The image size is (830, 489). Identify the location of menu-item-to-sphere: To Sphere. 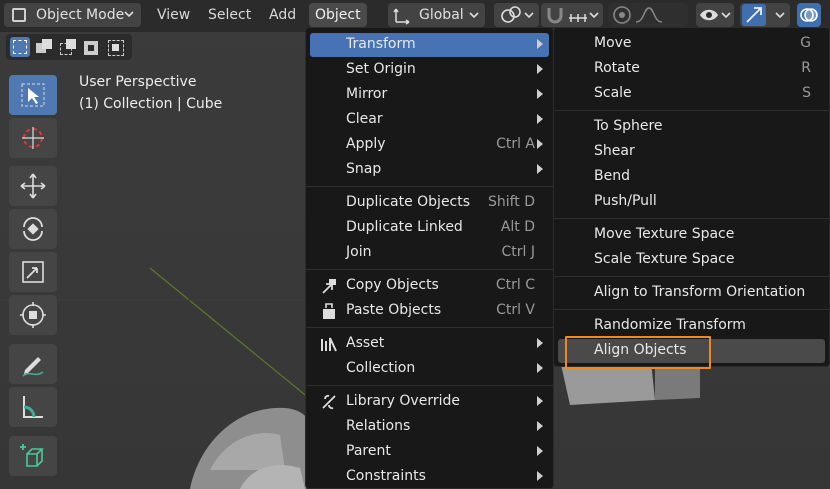
(691, 127).